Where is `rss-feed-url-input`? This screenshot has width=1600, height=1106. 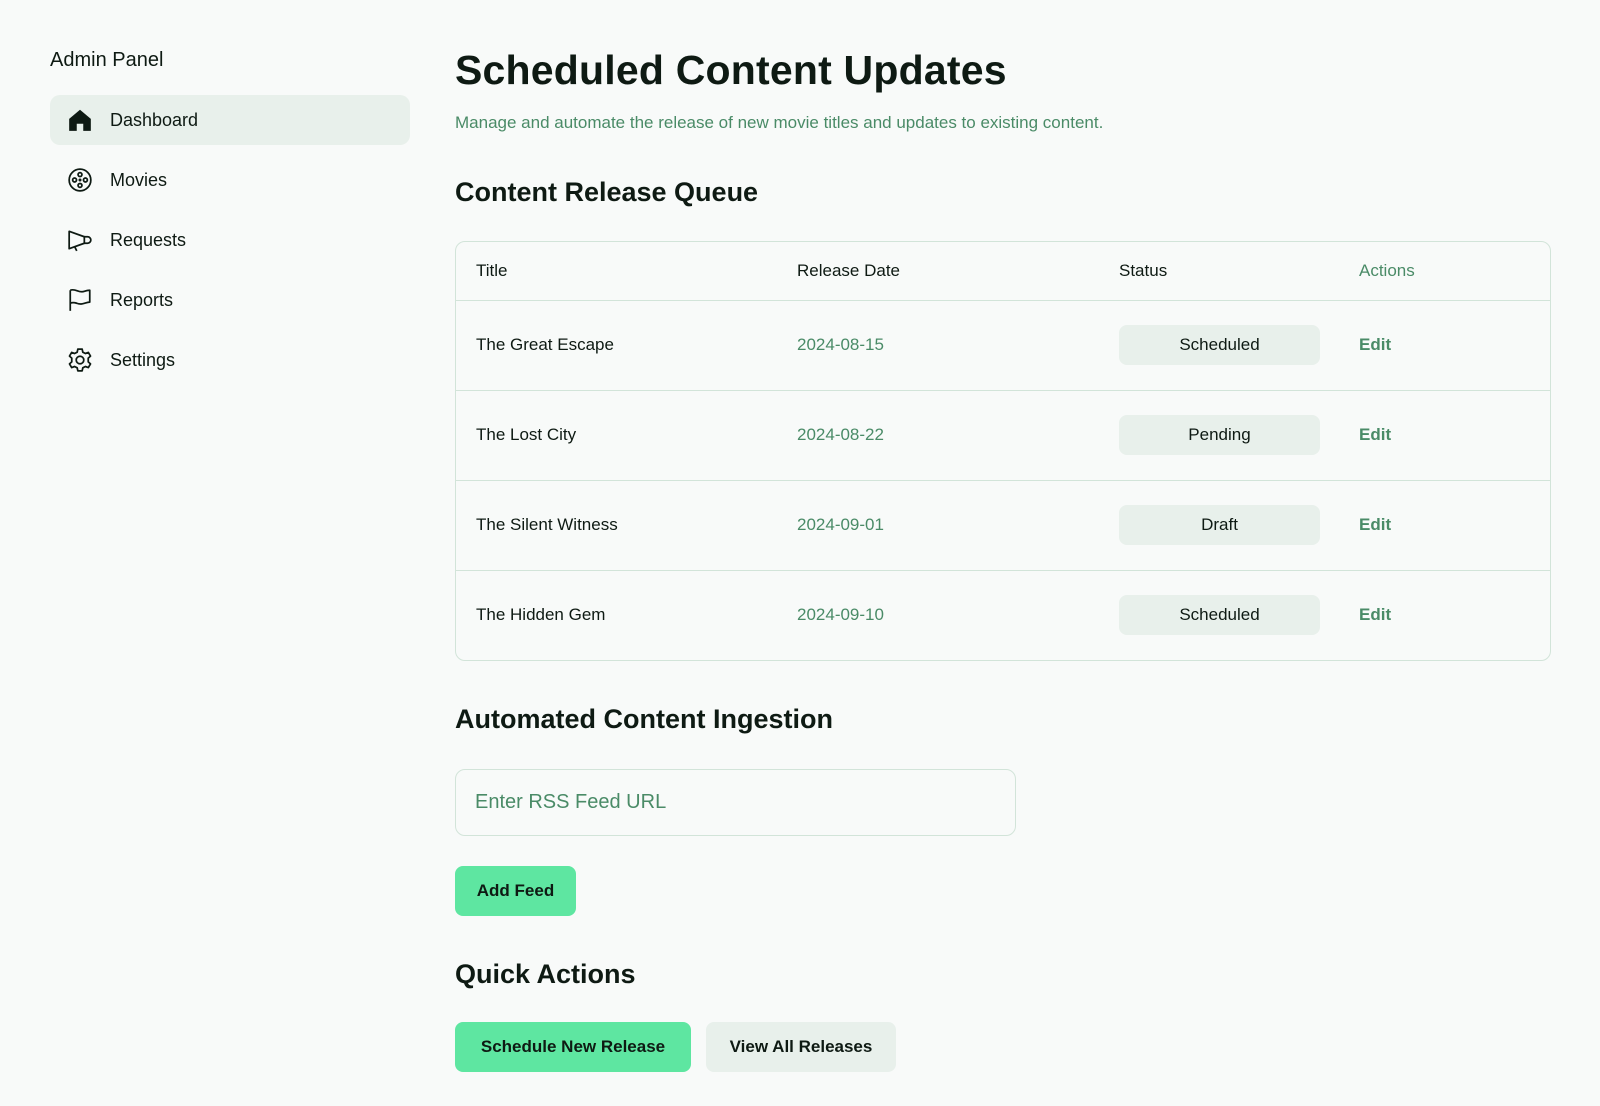
rss-feed-url-input is located at coordinates (735, 802).